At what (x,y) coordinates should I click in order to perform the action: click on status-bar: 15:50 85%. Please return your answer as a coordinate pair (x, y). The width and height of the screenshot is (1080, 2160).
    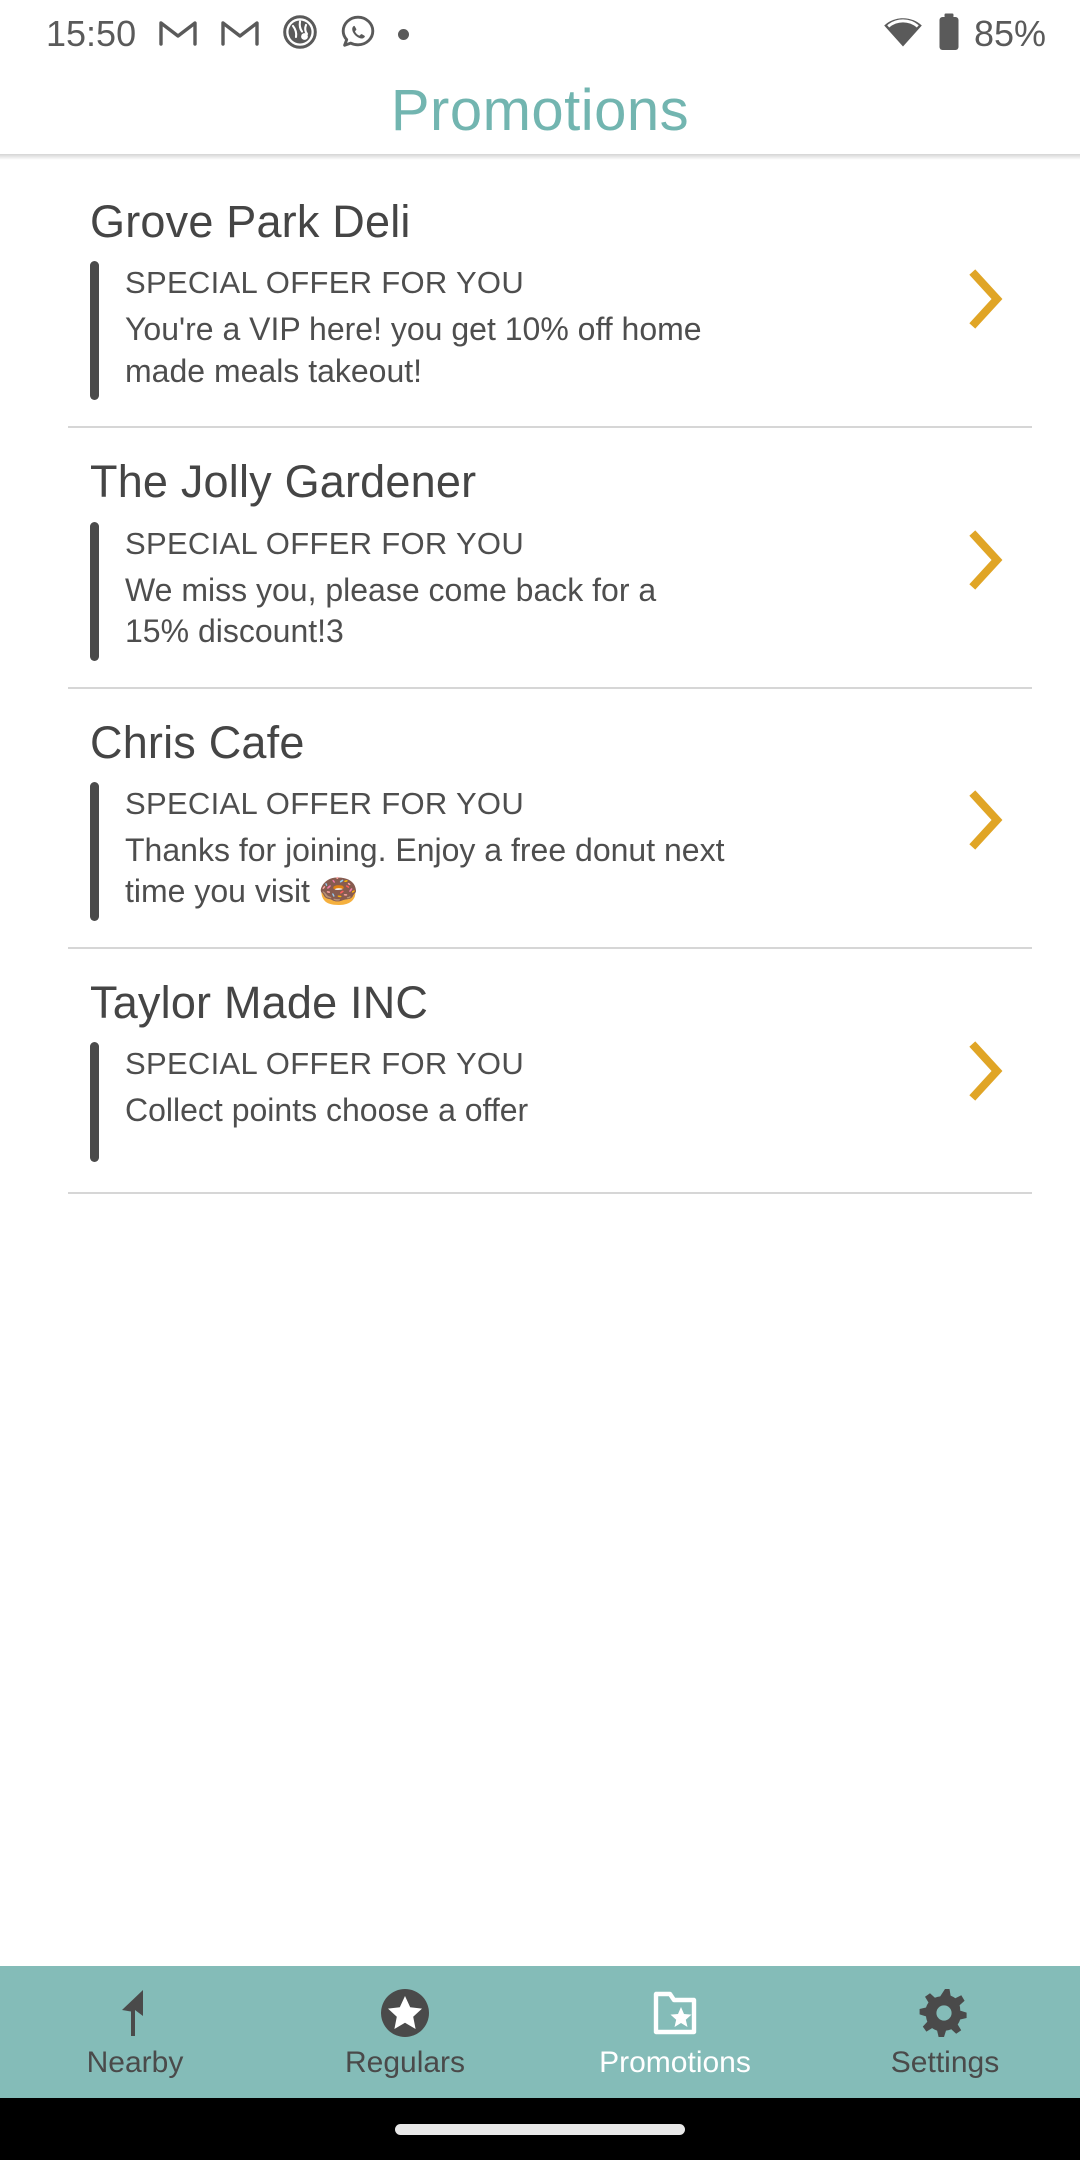
    Looking at the image, I should click on (540, 34).